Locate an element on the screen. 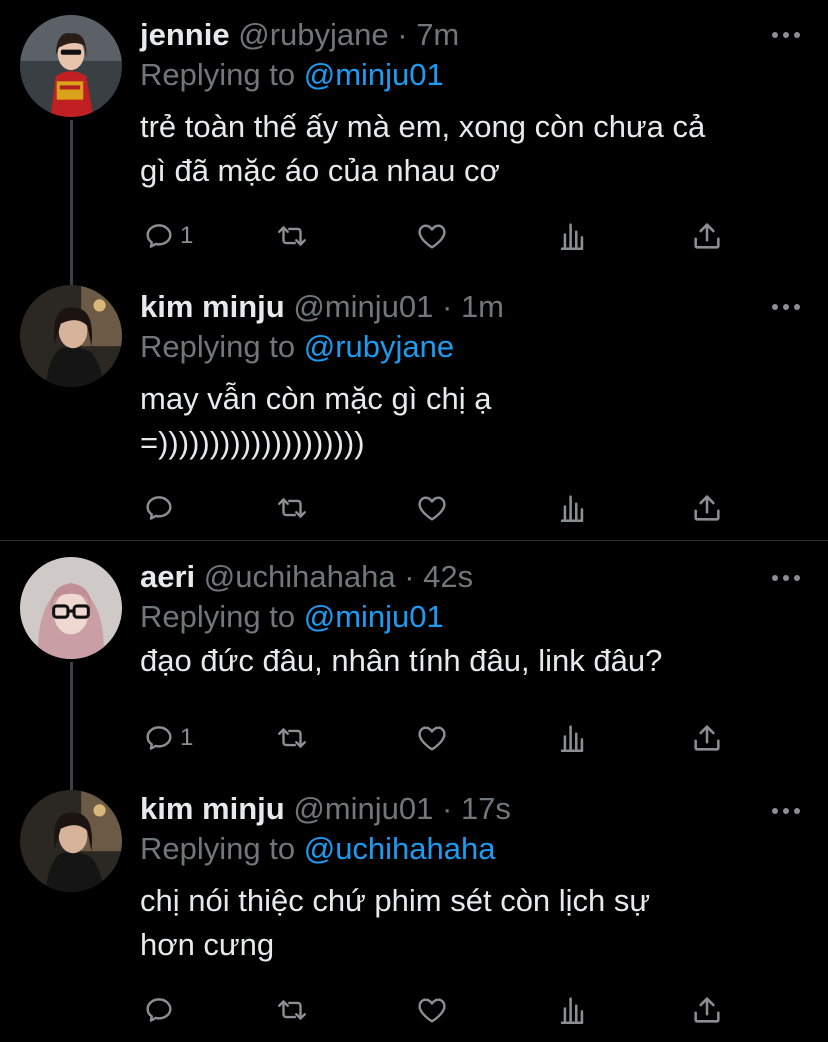  display-name: aeri is located at coordinates (167, 576).